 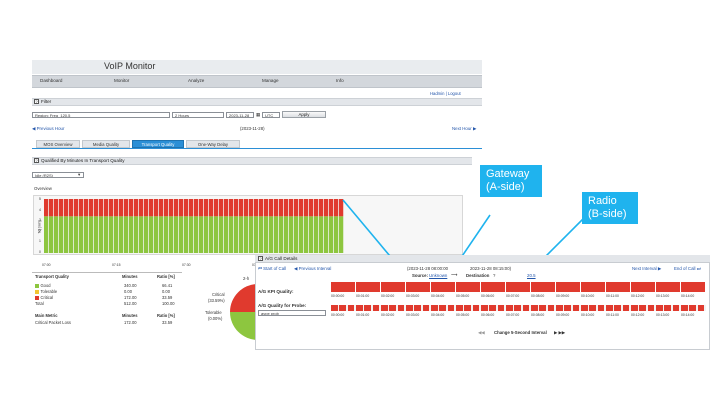 I want to click on destination-value: 20.5, so click(x=531, y=275).